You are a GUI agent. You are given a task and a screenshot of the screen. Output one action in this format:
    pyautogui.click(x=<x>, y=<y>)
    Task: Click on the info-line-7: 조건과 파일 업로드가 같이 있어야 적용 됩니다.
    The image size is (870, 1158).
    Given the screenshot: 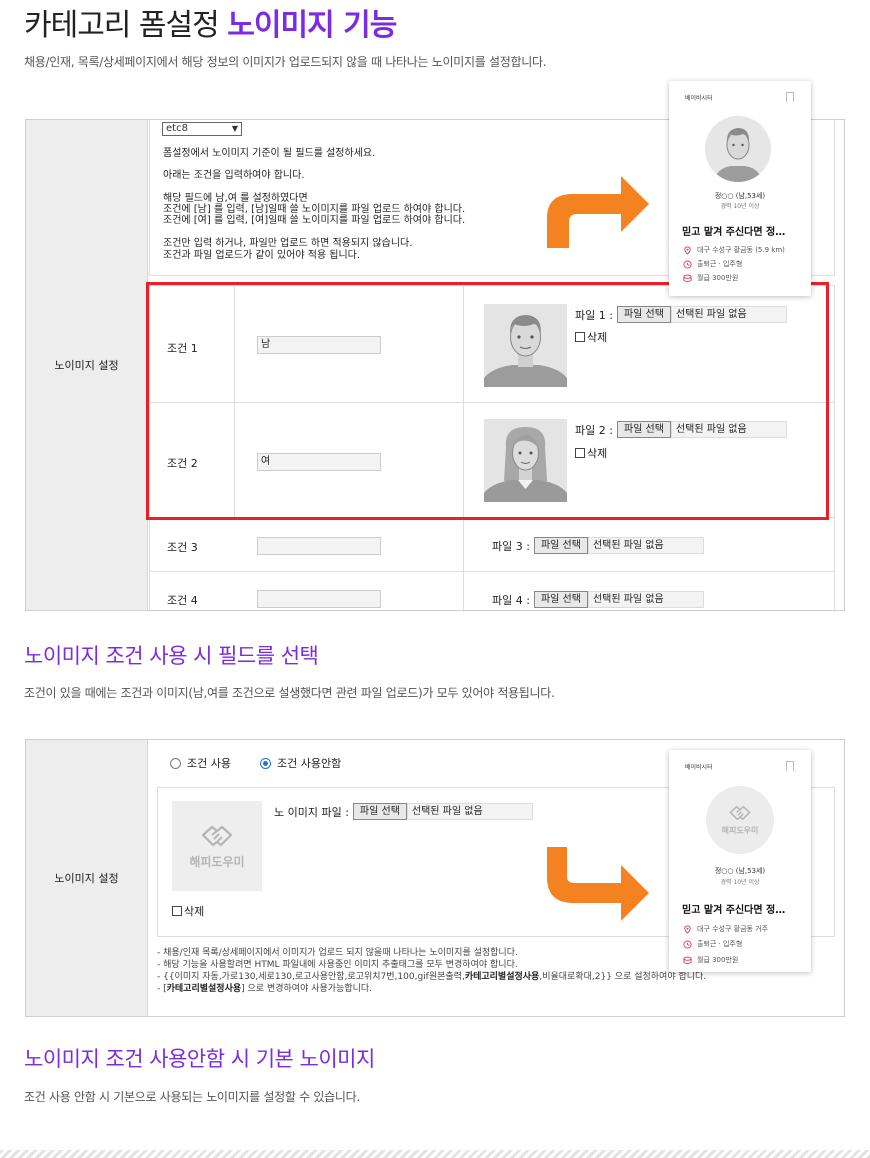 What is the action you would take?
    pyautogui.click(x=262, y=255)
    